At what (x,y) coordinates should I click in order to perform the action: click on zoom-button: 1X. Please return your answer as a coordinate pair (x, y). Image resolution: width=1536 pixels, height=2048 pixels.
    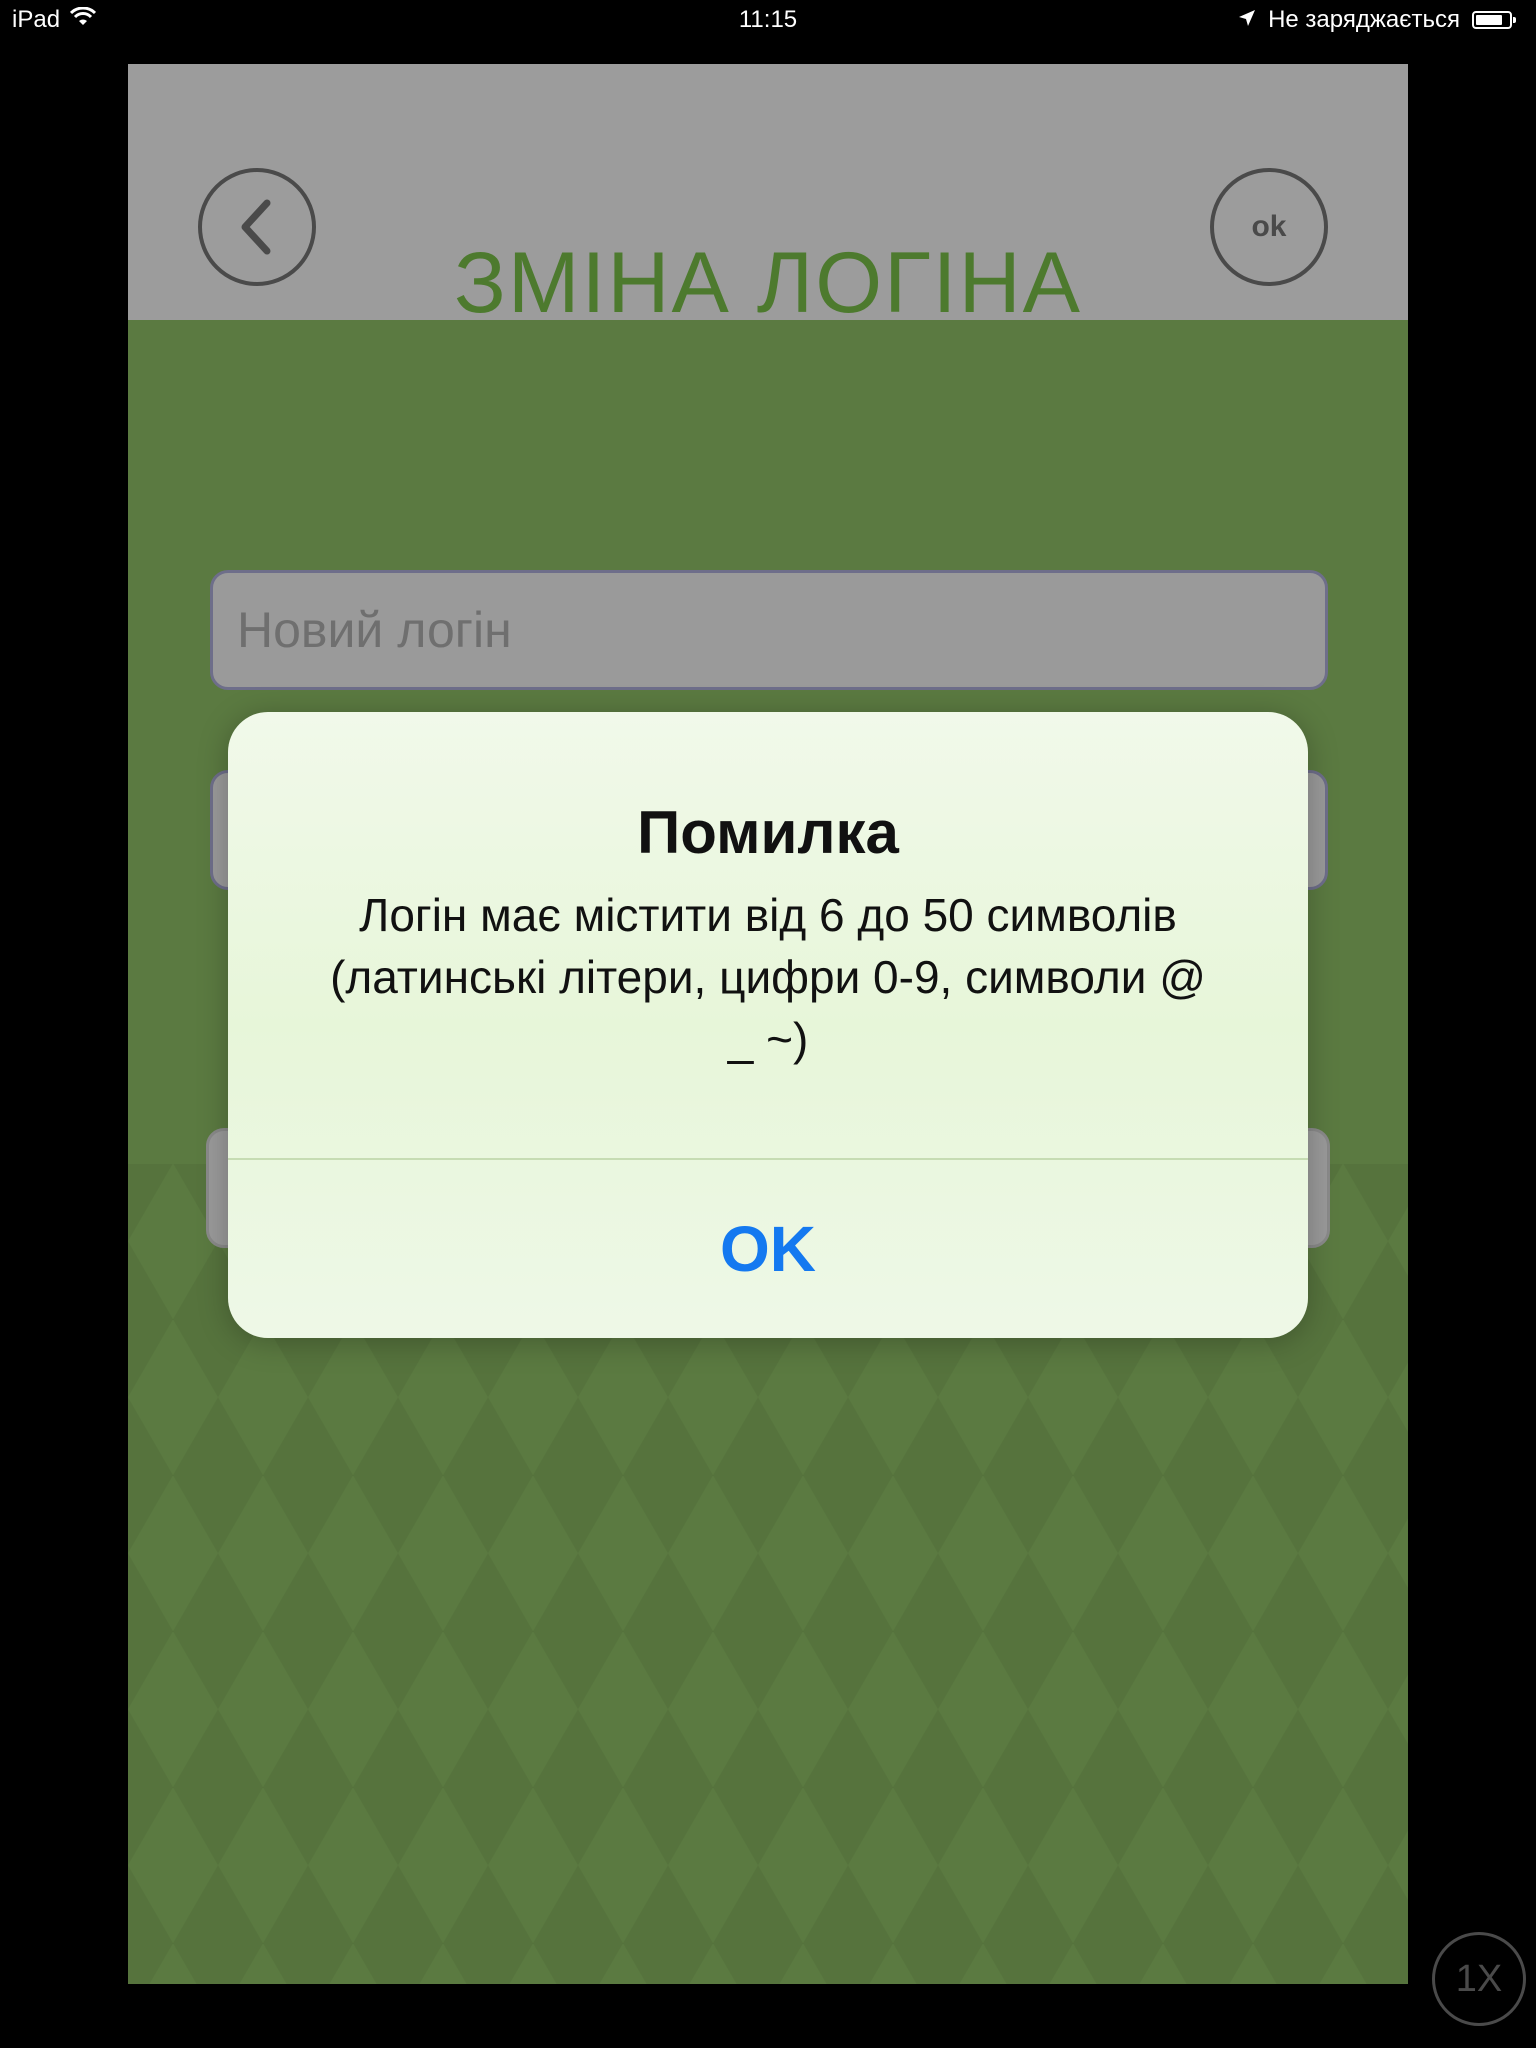
    Looking at the image, I should click on (1479, 1979).